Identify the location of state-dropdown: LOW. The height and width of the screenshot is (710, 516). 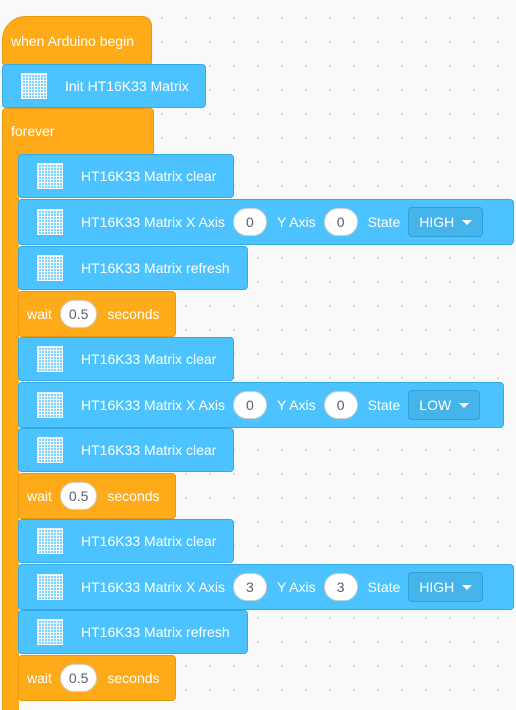
(444, 405).